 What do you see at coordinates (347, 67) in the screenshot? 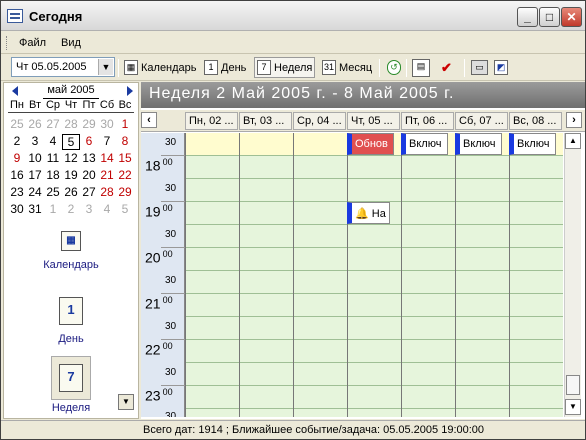
I see `month-view-button: 31 Месяц` at bounding box center [347, 67].